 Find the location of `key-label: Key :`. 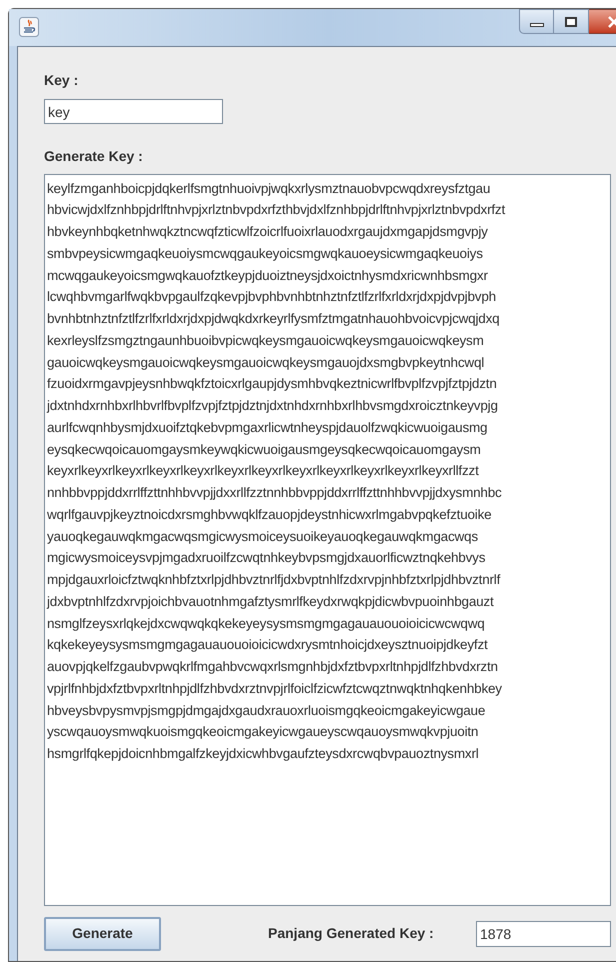

key-label: Key : is located at coordinates (62, 80).